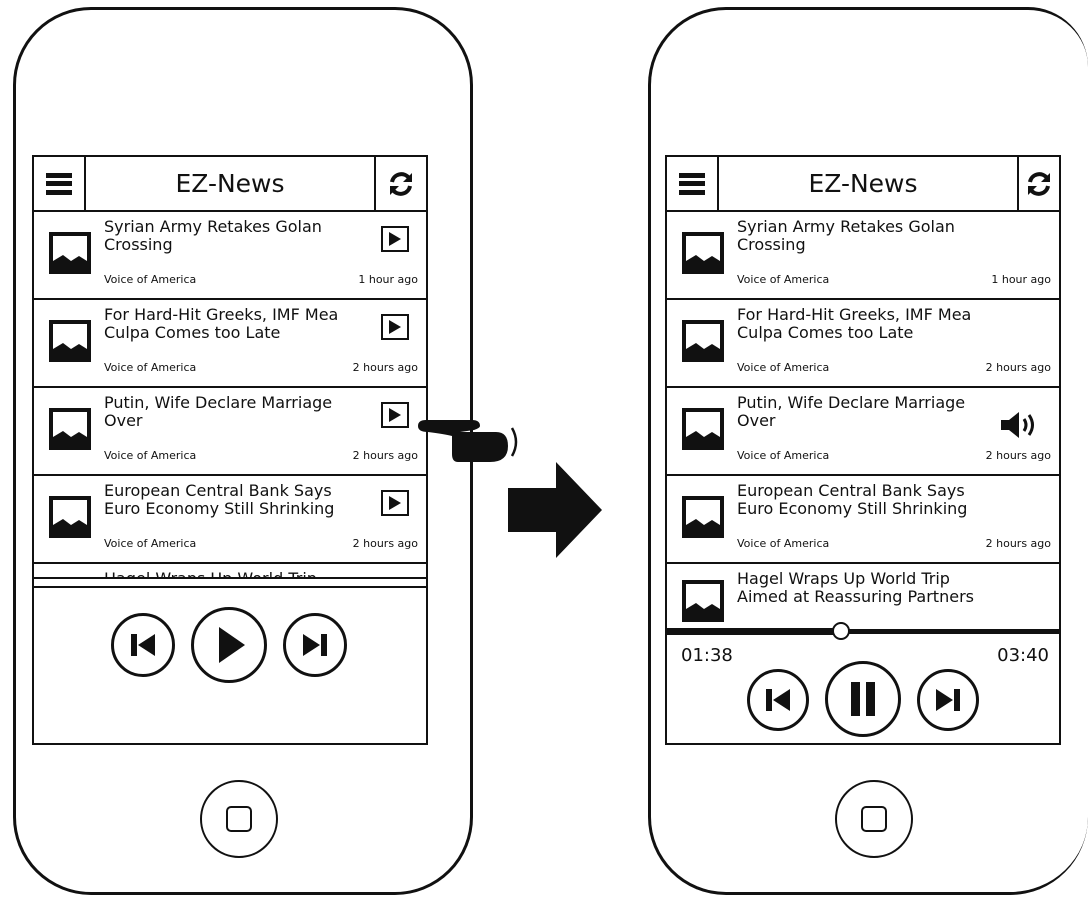  What do you see at coordinates (555, 510) in the screenshot?
I see `right-arrow-icon` at bounding box center [555, 510].